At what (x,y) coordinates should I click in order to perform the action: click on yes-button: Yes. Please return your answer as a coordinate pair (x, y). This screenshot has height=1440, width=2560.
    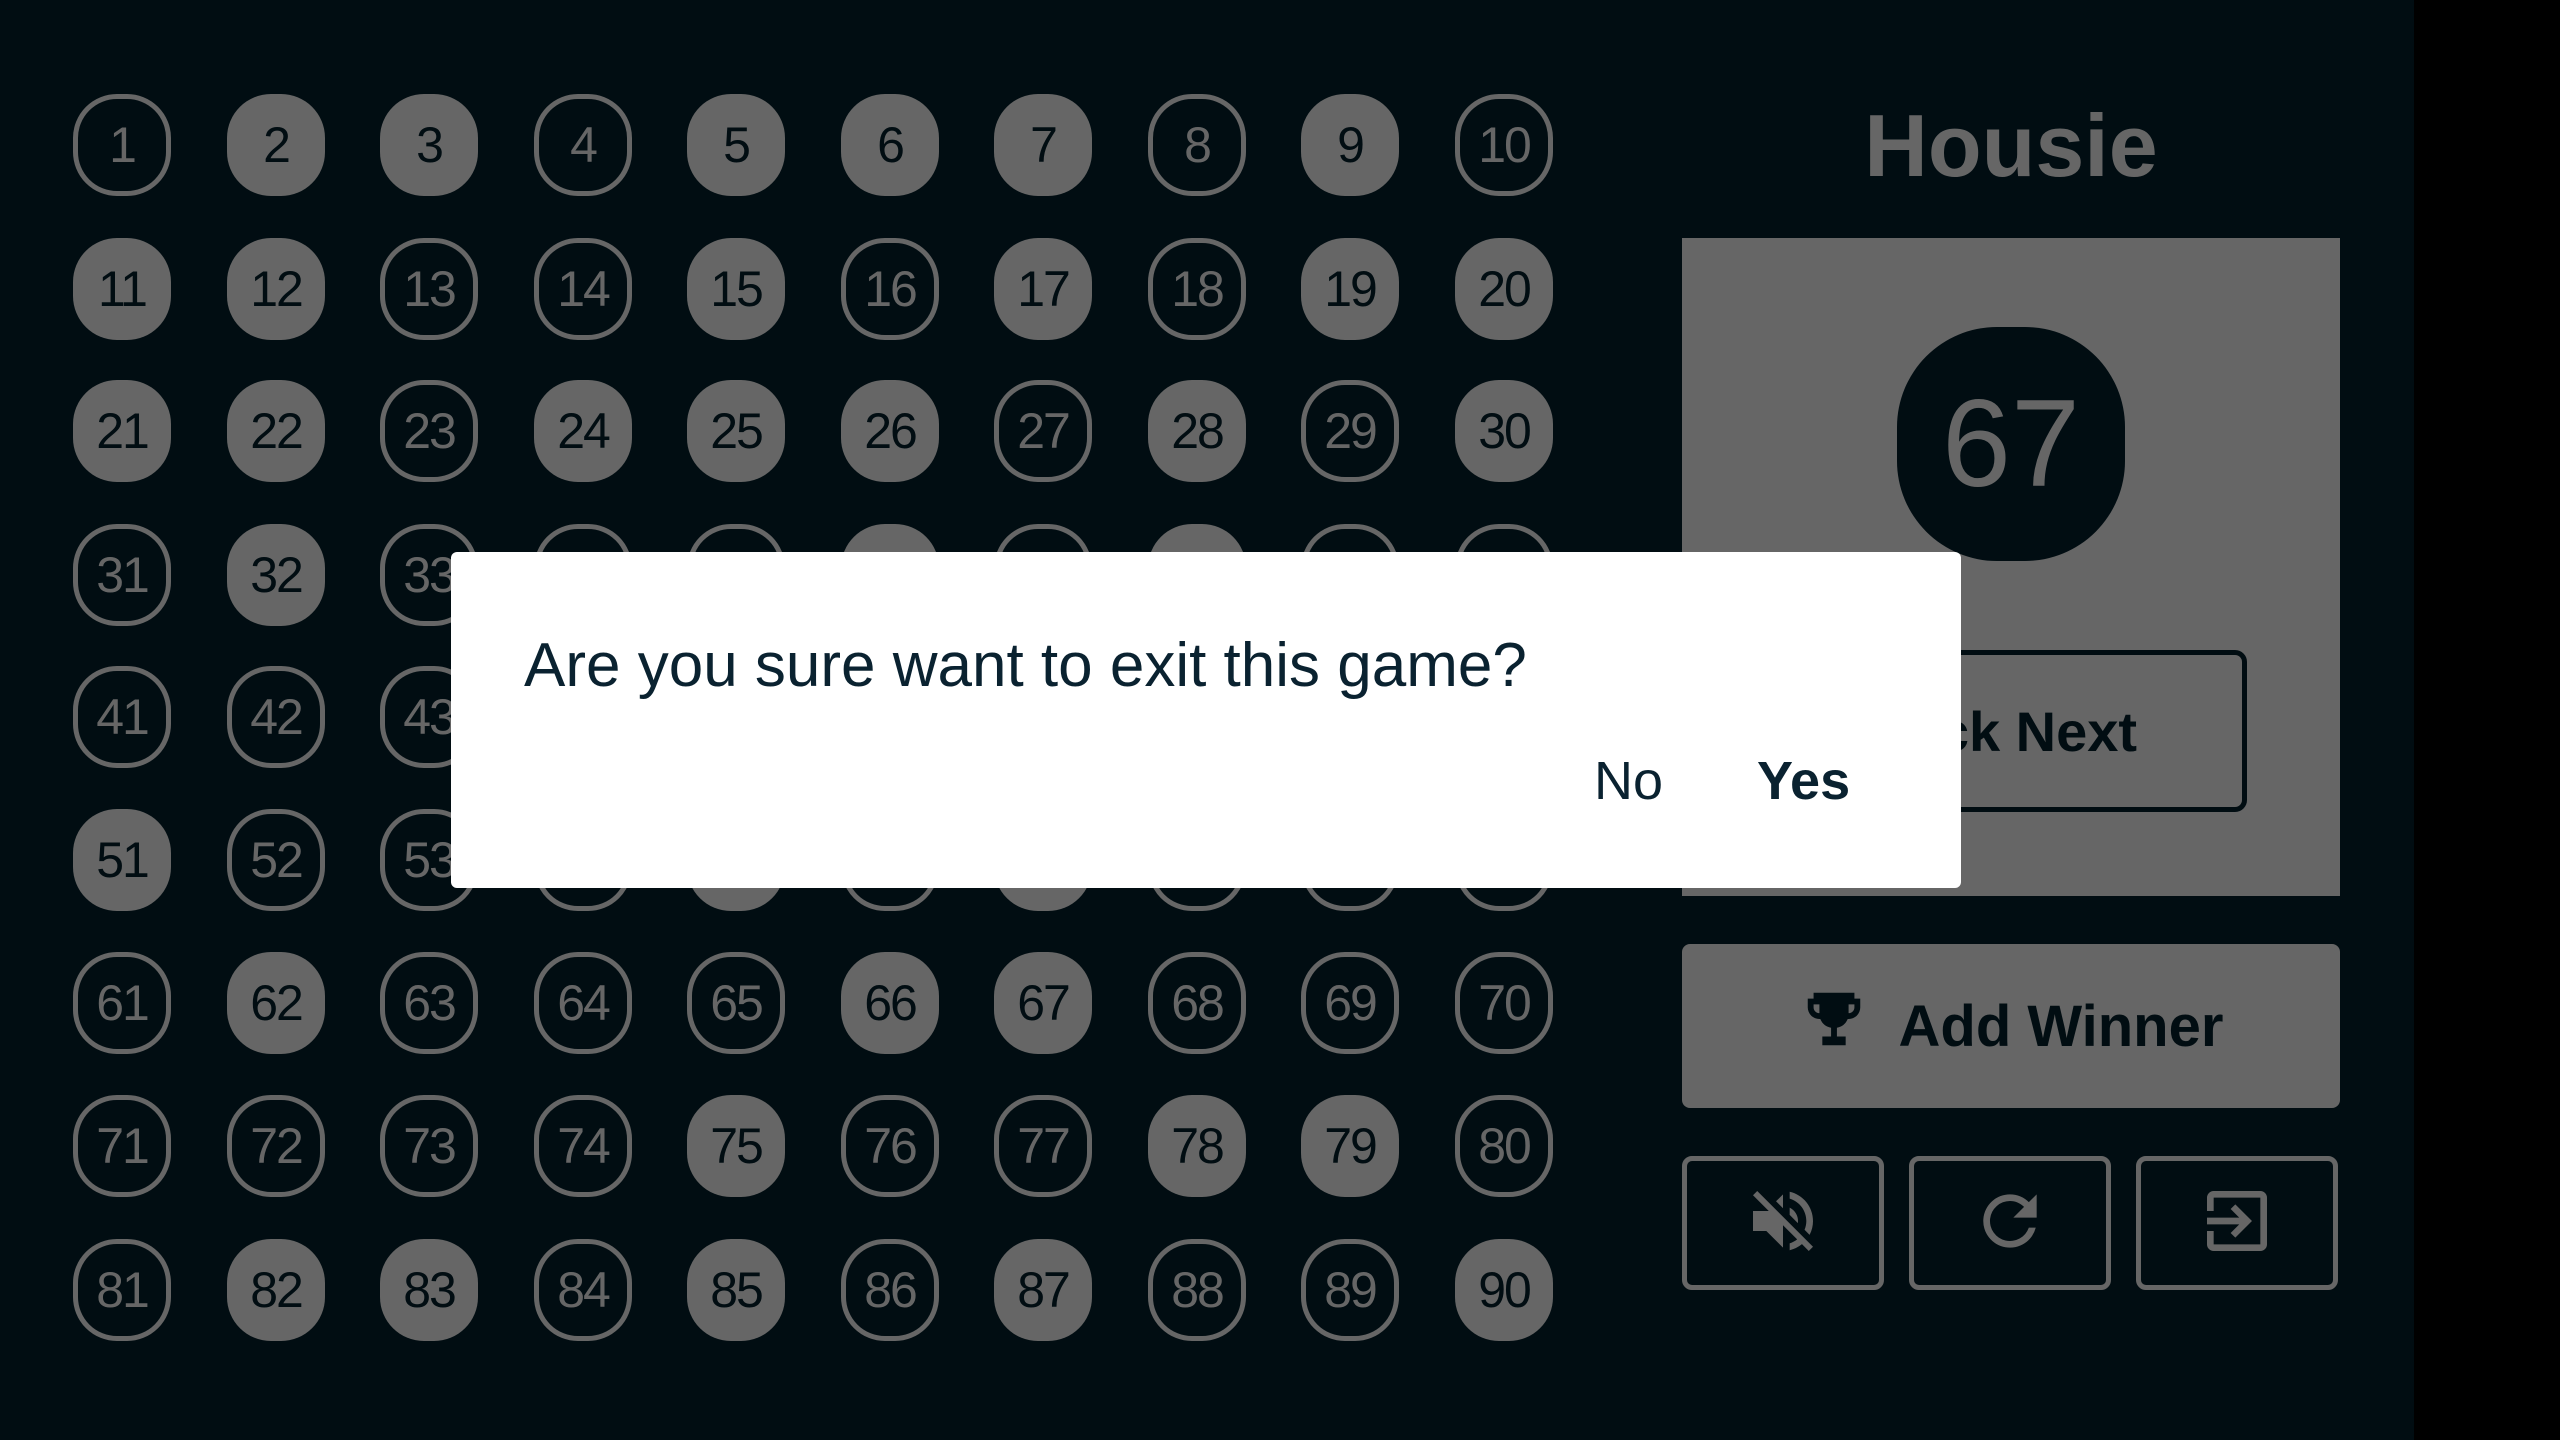
    Looking at the image, I should click on (1803, 781).